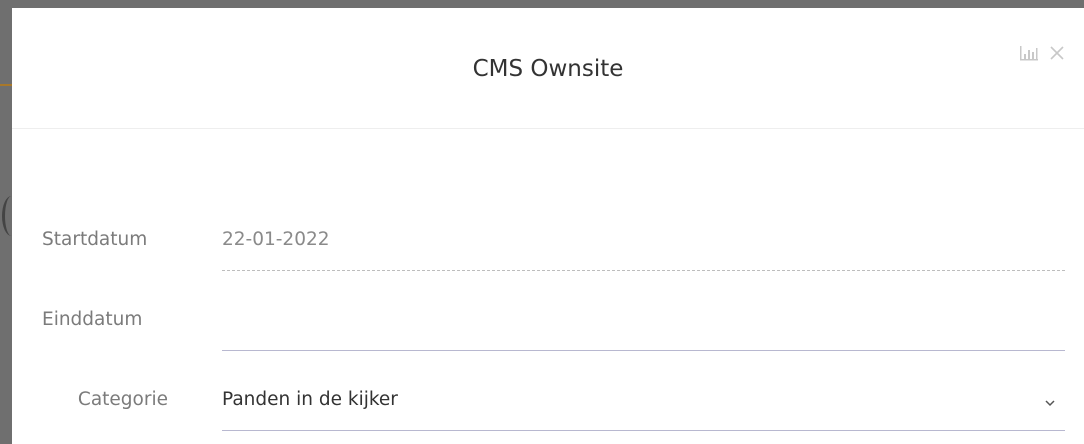 This screenshot has width=1084, height=444. Describe the element at coordinates (122, 399) in the screenshot. I see `category-label: Categorie` at that location.